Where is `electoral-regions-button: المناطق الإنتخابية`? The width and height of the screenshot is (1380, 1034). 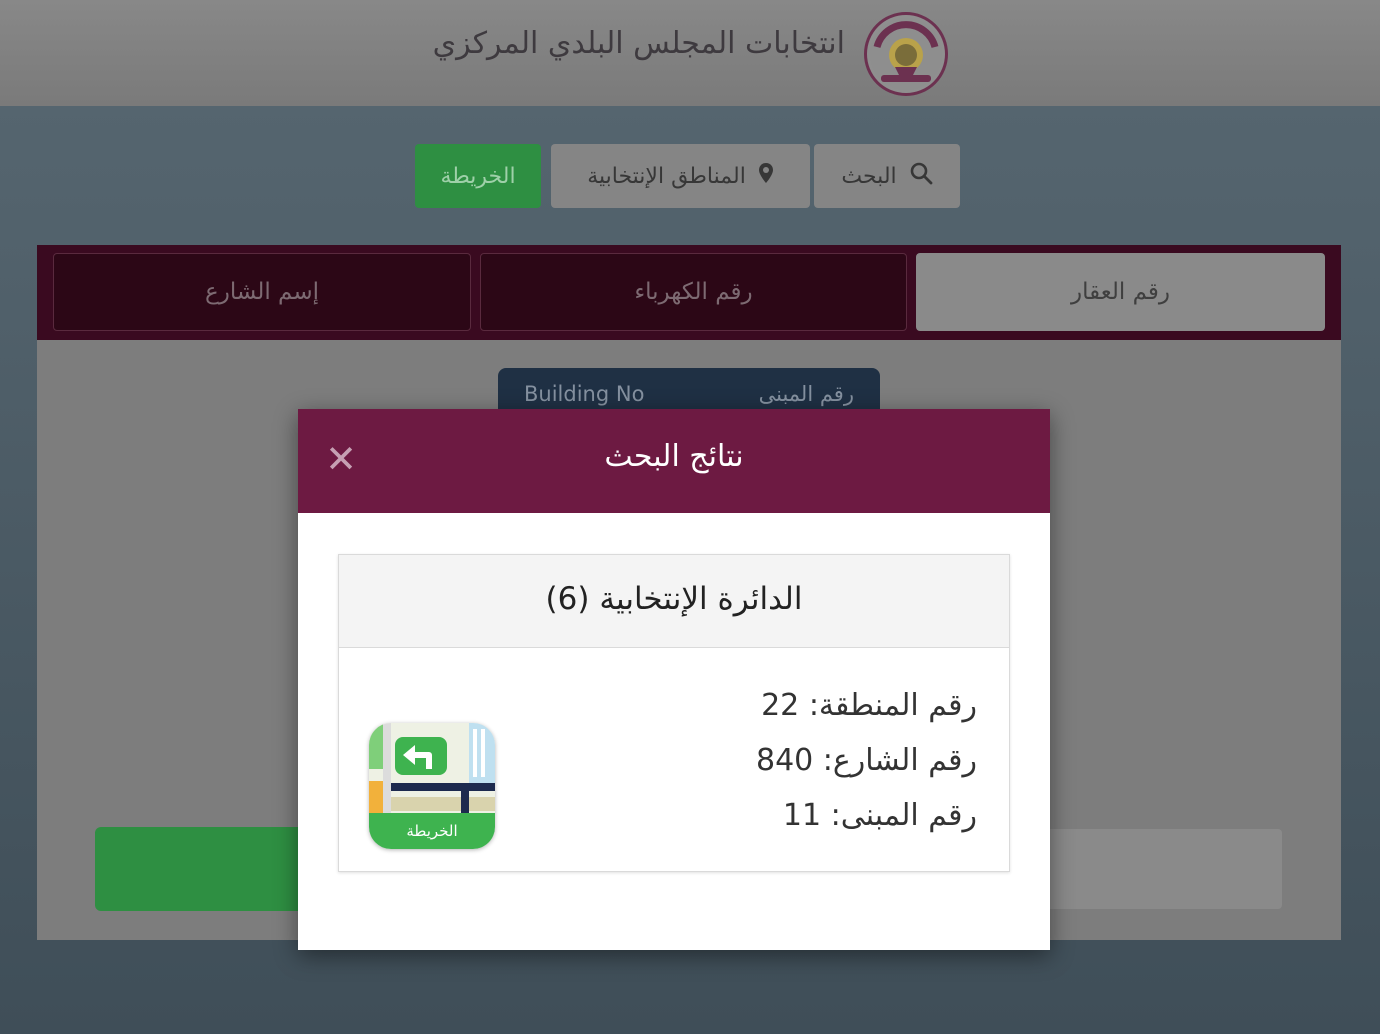
electoral-regions-button: المناطق الإنتخابية is located at coordinates (680, 176).